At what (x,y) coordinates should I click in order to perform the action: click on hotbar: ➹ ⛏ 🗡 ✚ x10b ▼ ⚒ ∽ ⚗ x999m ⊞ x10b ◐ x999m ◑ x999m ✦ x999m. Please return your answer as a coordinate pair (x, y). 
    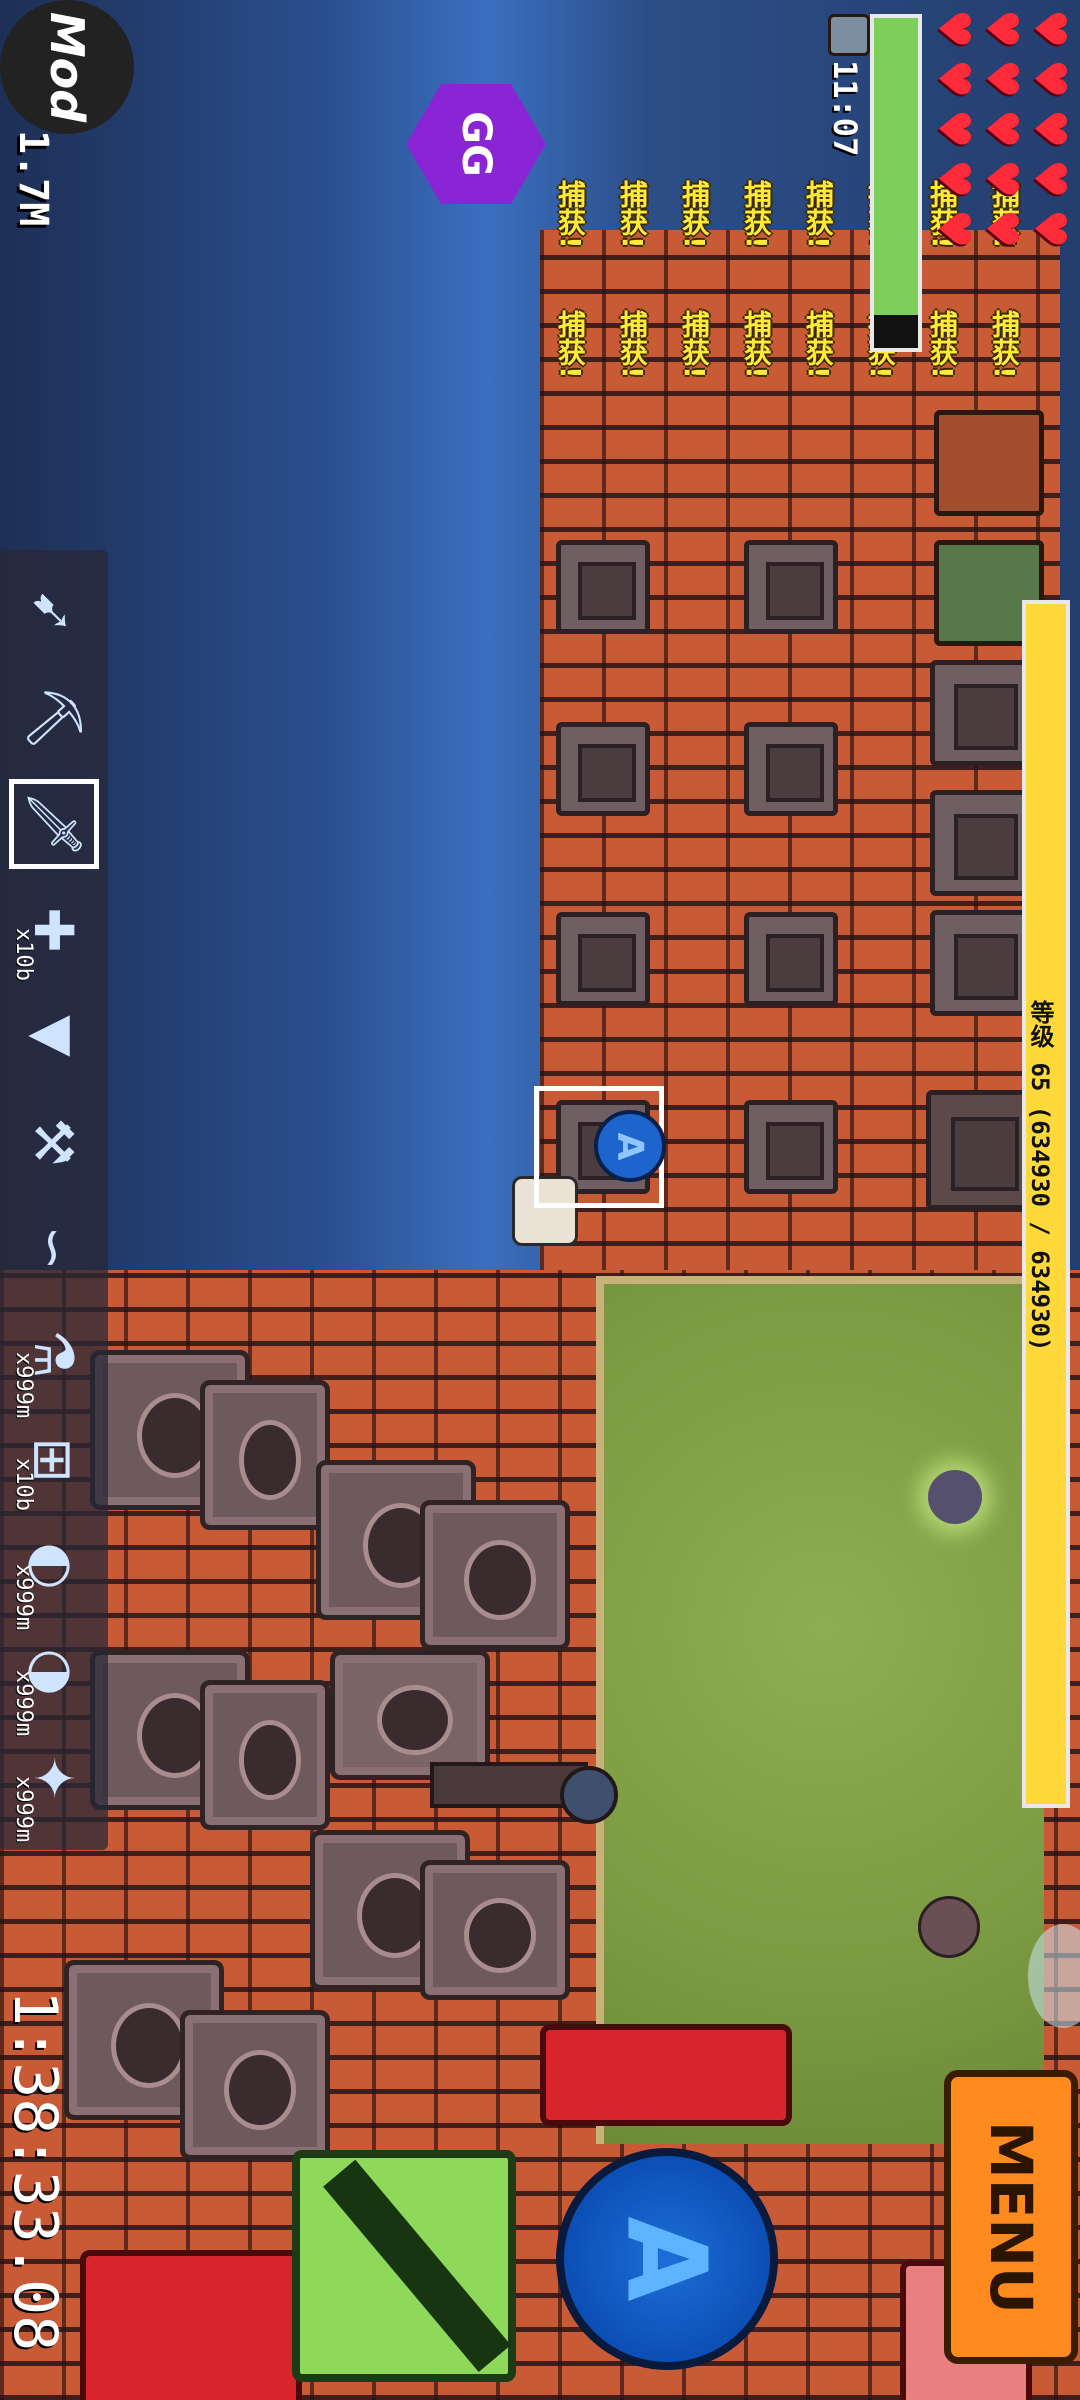
    Looking at the image, I should click on (54, 1200).